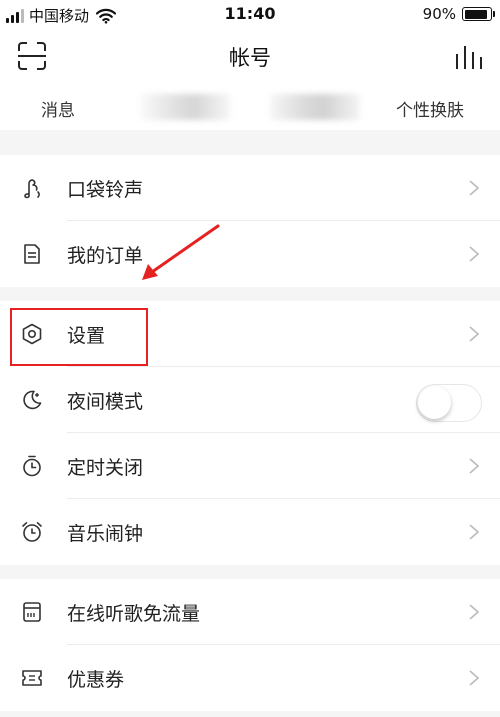  Describe the element at coordinates (105, 190) in the screenshot. I see `menu-label-ringtone: 口袋铃声` at that location.